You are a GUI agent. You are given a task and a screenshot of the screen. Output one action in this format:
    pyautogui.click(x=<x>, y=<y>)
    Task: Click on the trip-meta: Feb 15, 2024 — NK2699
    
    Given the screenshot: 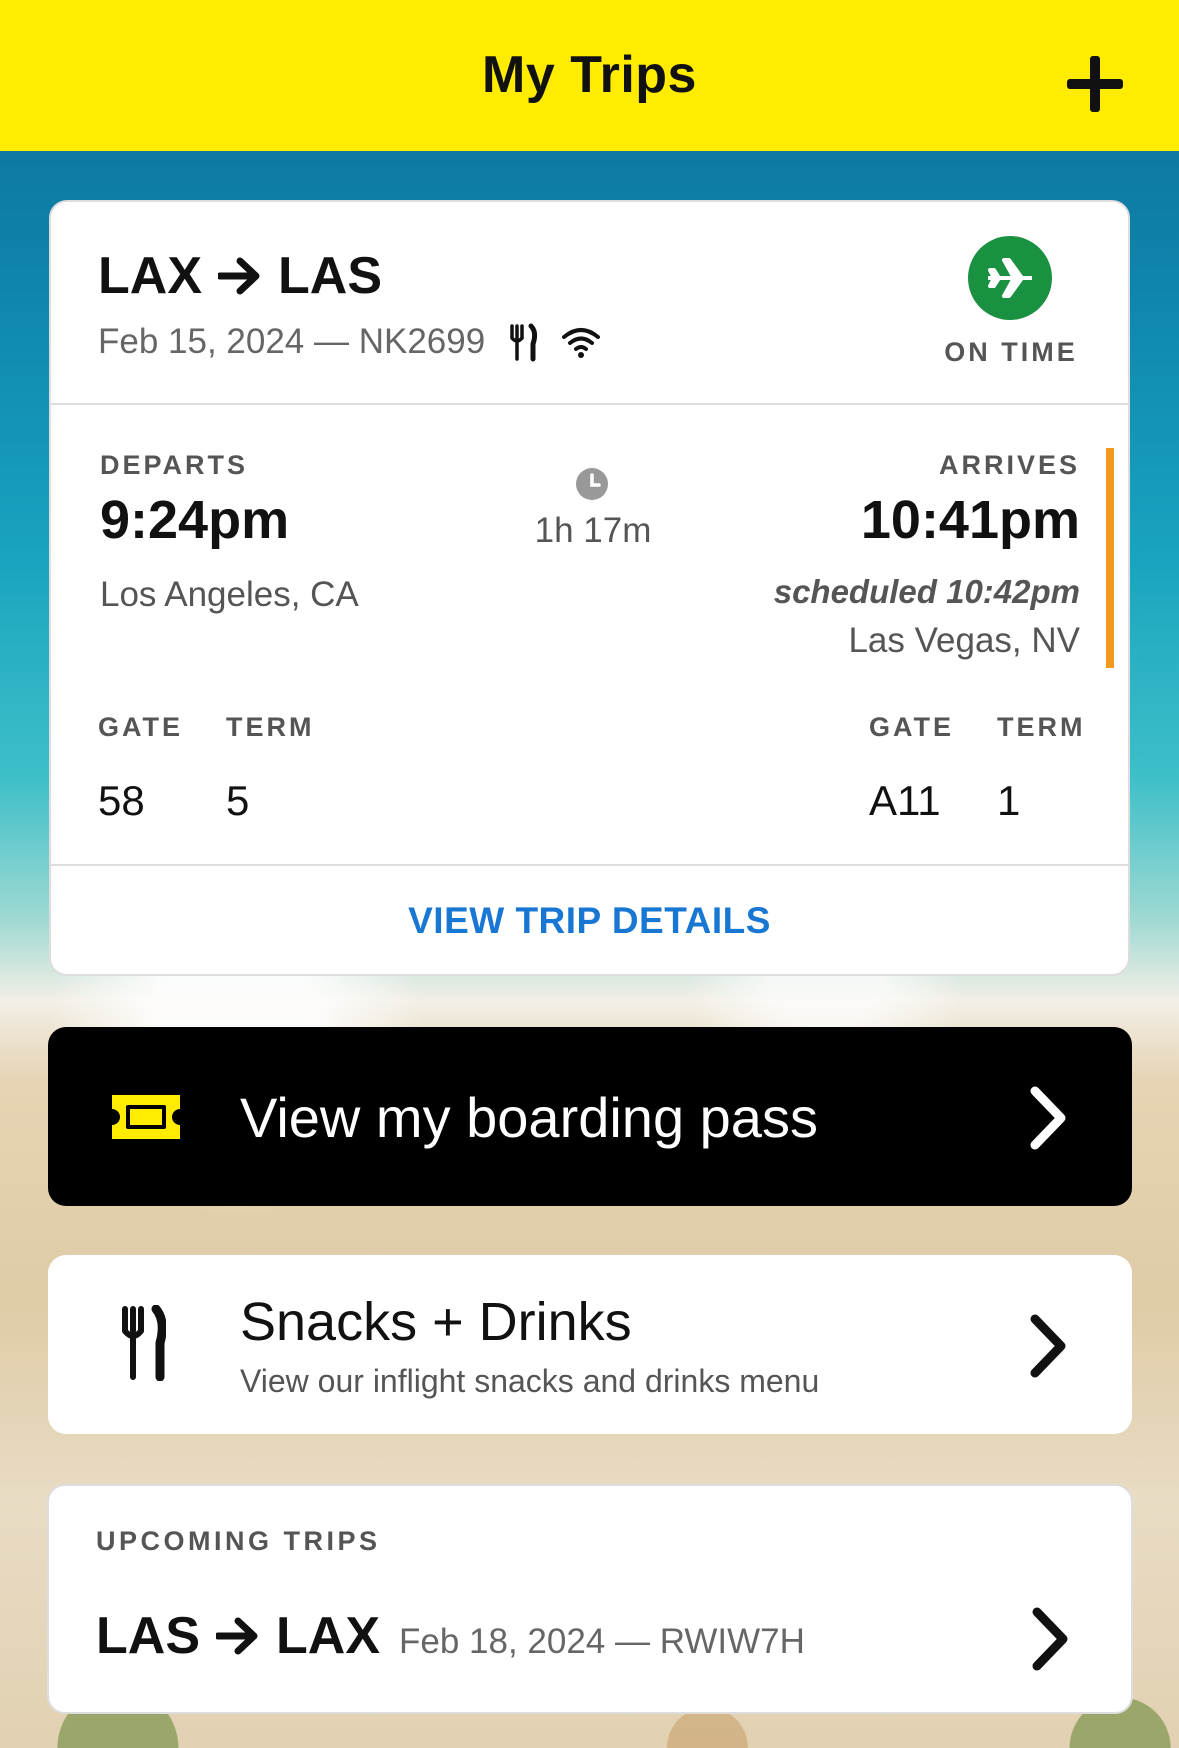 What is the action you would take?
    pyautogui.click(x=349, y=342)
    